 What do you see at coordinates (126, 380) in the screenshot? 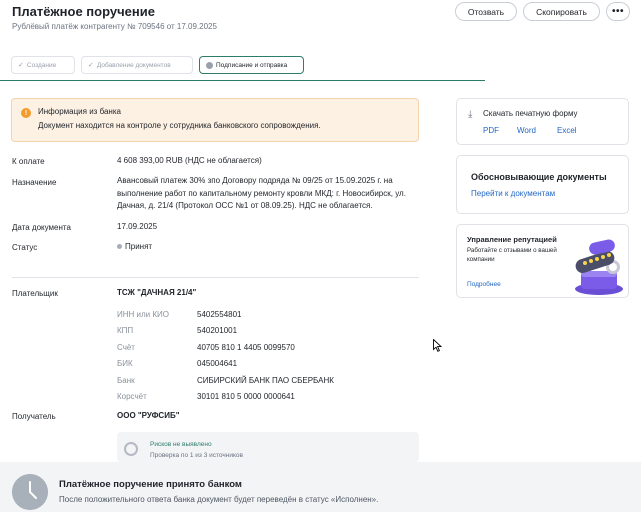
I see `payer-bank-label: Банк` at bounding box center [126, 380].